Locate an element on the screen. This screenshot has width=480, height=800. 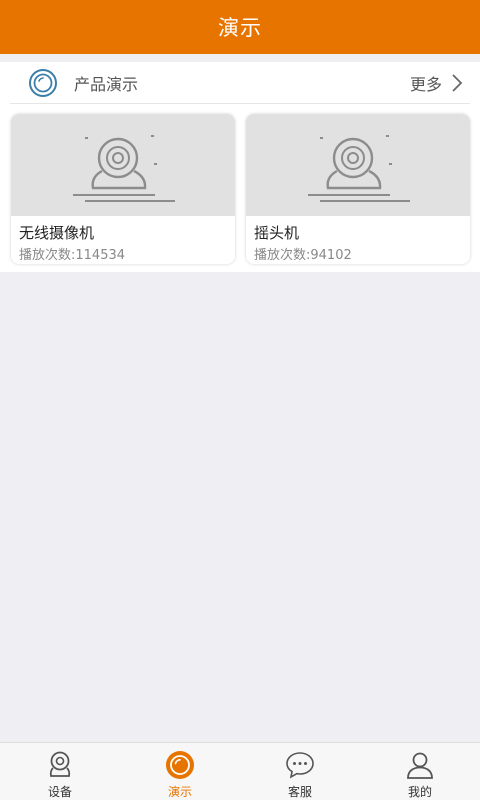
tab-demo: 演示 is located at coordinates (180, 771).